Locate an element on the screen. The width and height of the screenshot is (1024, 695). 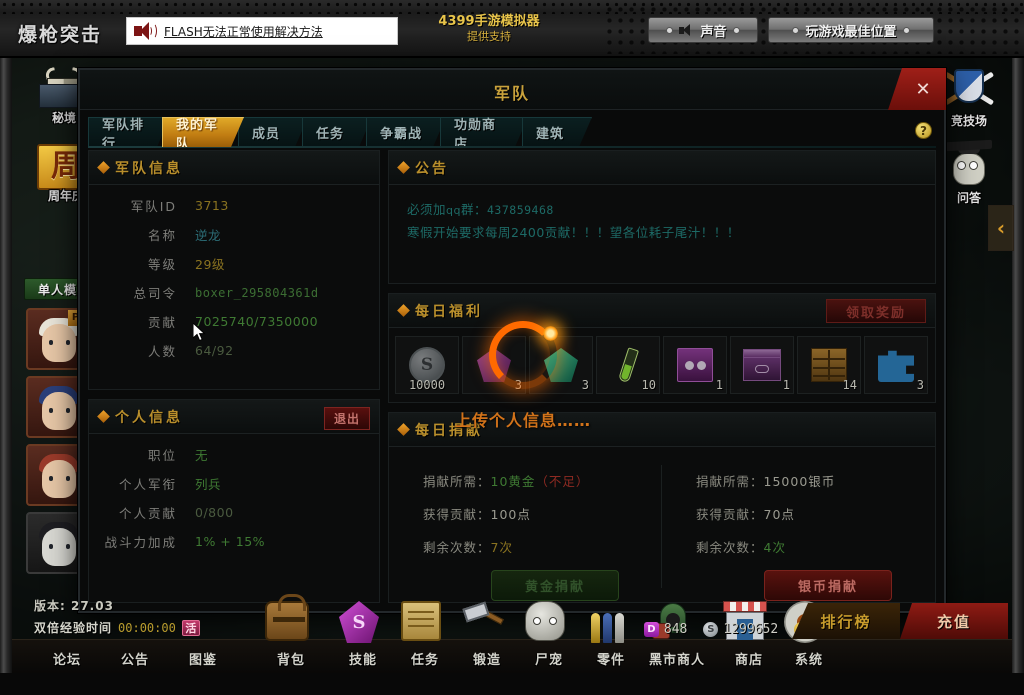
game-logo: 爆枪突击 is located at coordinates (60, 35).